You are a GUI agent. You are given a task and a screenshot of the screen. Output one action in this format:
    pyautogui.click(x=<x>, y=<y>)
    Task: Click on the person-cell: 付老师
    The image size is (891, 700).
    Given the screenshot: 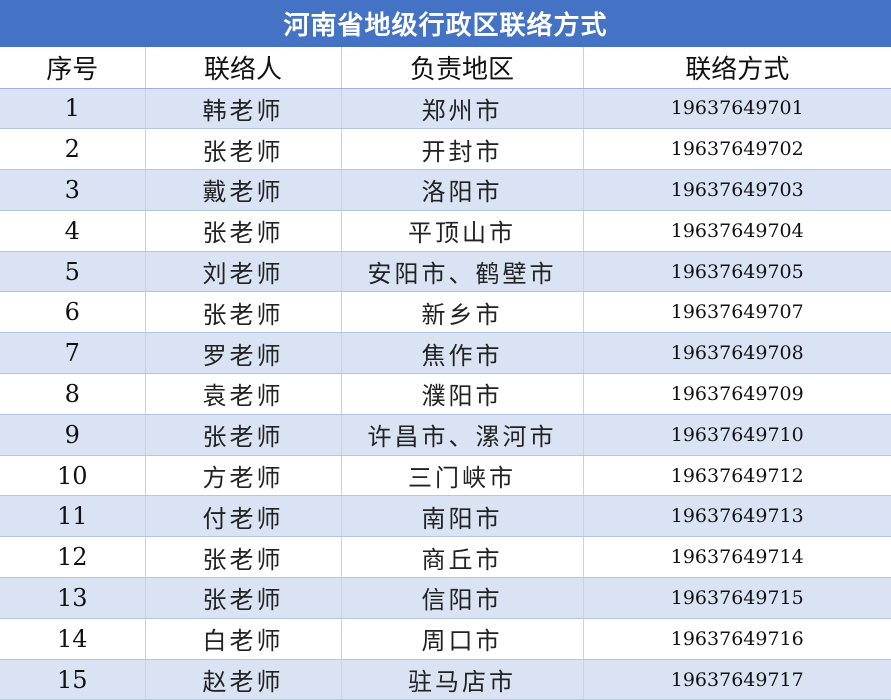 What is the action you would take?
    pyautogui.click(x=243, y=516)
    